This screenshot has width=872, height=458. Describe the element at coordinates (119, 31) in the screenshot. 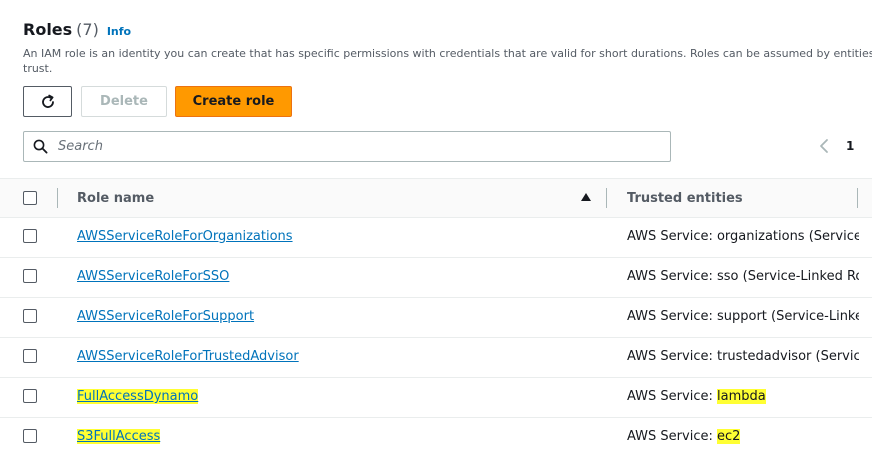

I see `info-link: Info` at that location.